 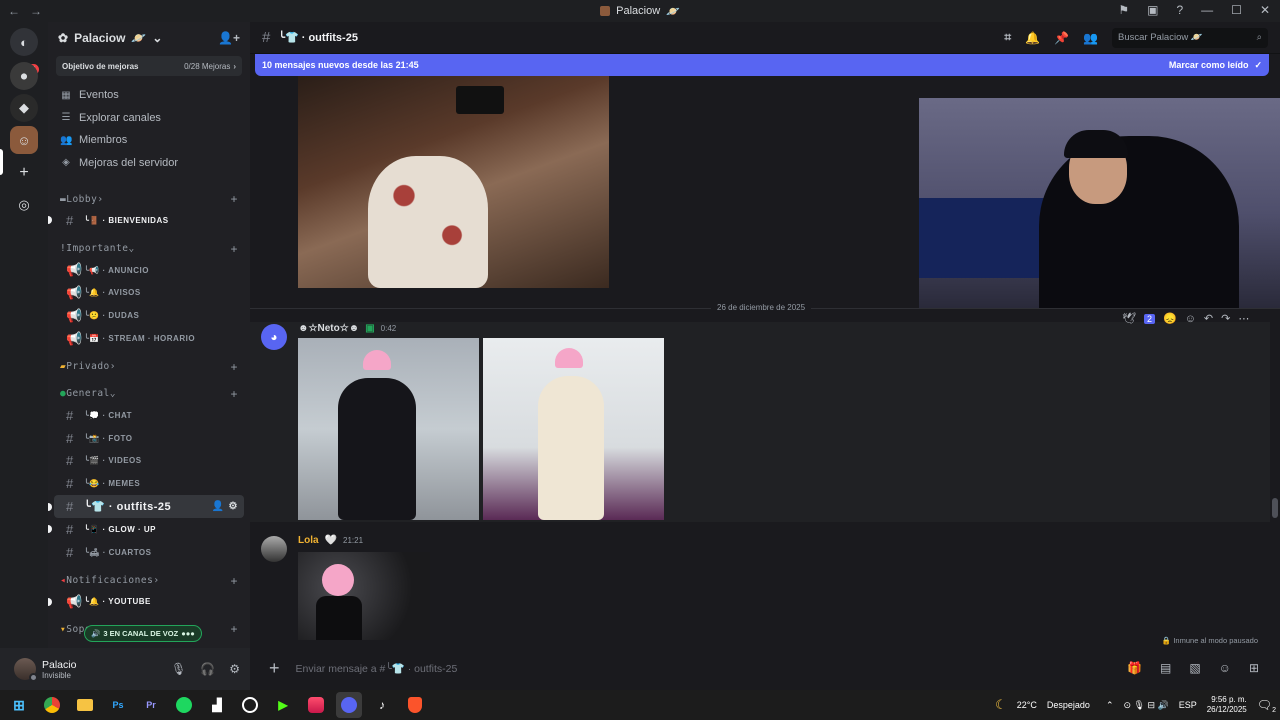 I want to click on voice-channel-pill: 🔊 3 EN CANAL DE VOZ ●●●, so click(x=143, y=633).